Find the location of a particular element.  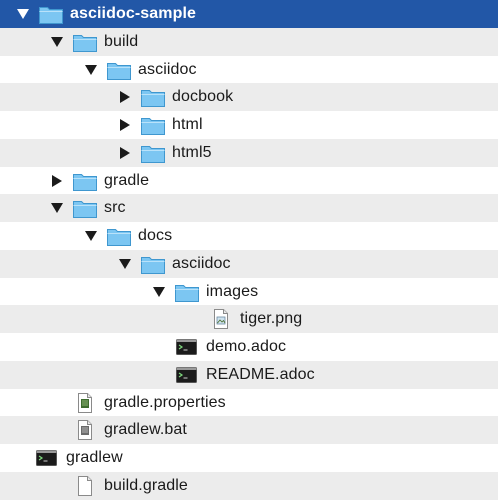

tree-folder-row: images is located at coordinates (249, 292).